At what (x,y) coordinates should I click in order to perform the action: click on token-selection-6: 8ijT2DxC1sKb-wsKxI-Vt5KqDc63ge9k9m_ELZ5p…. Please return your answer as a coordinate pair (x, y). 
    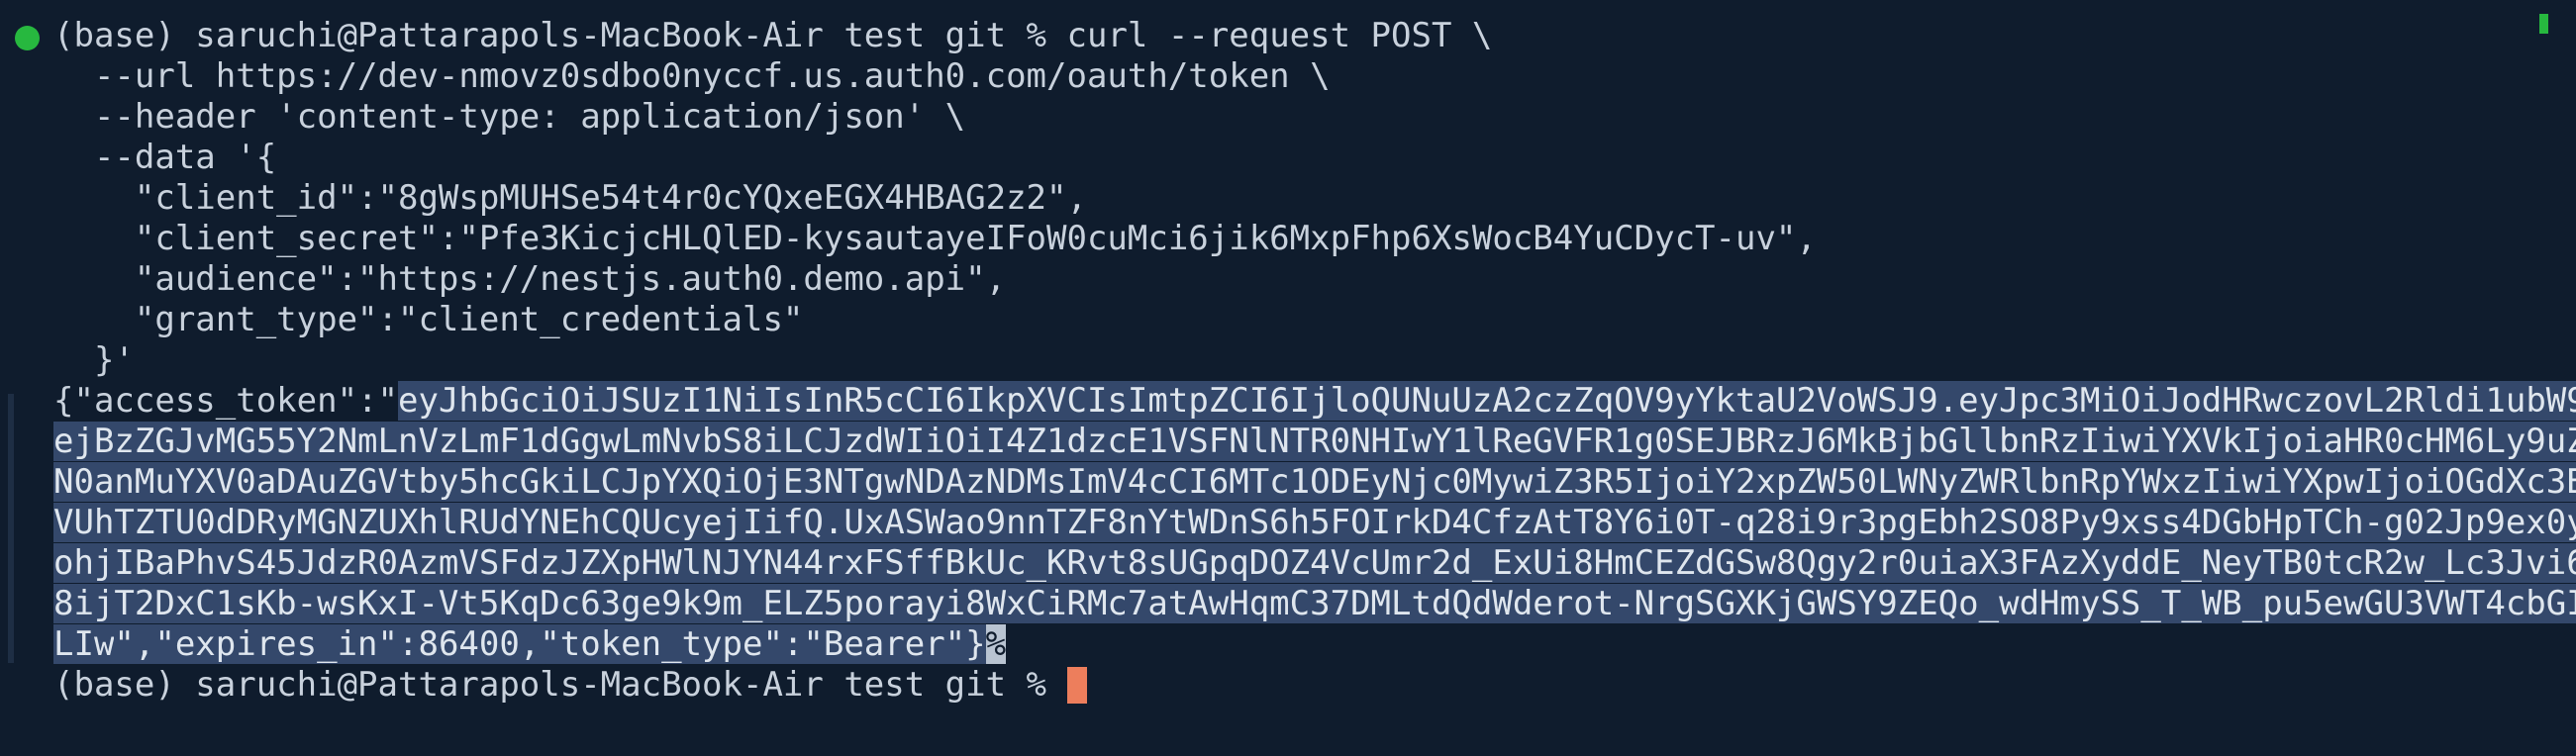
    Looking at the image, I should click on (1314, 603).